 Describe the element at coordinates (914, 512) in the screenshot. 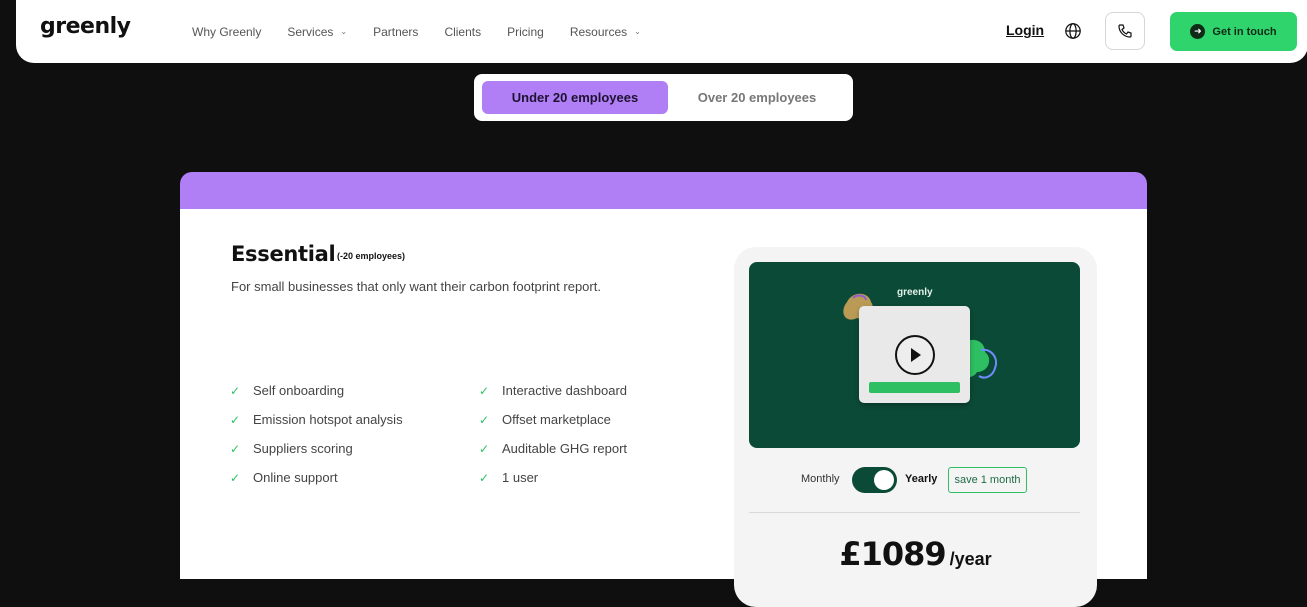

I see `divider` at that location.